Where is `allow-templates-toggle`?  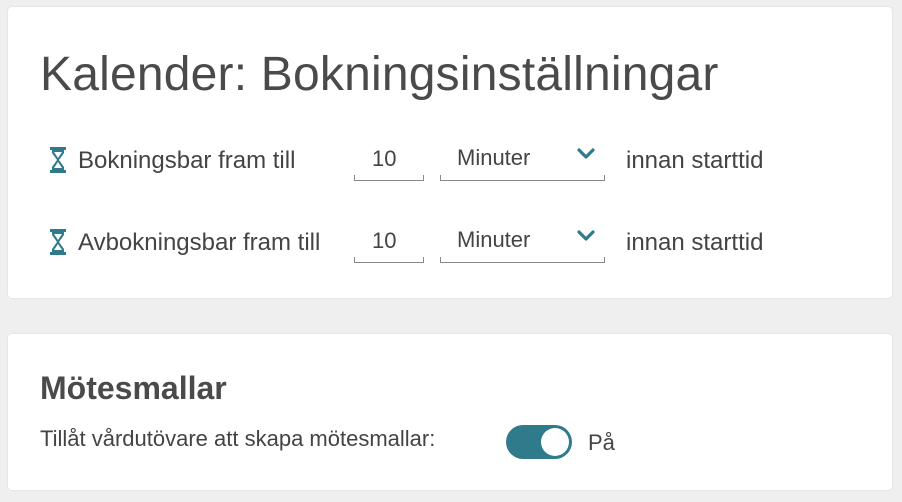 allow-templates-toggle is located at coordinates (539, 442).